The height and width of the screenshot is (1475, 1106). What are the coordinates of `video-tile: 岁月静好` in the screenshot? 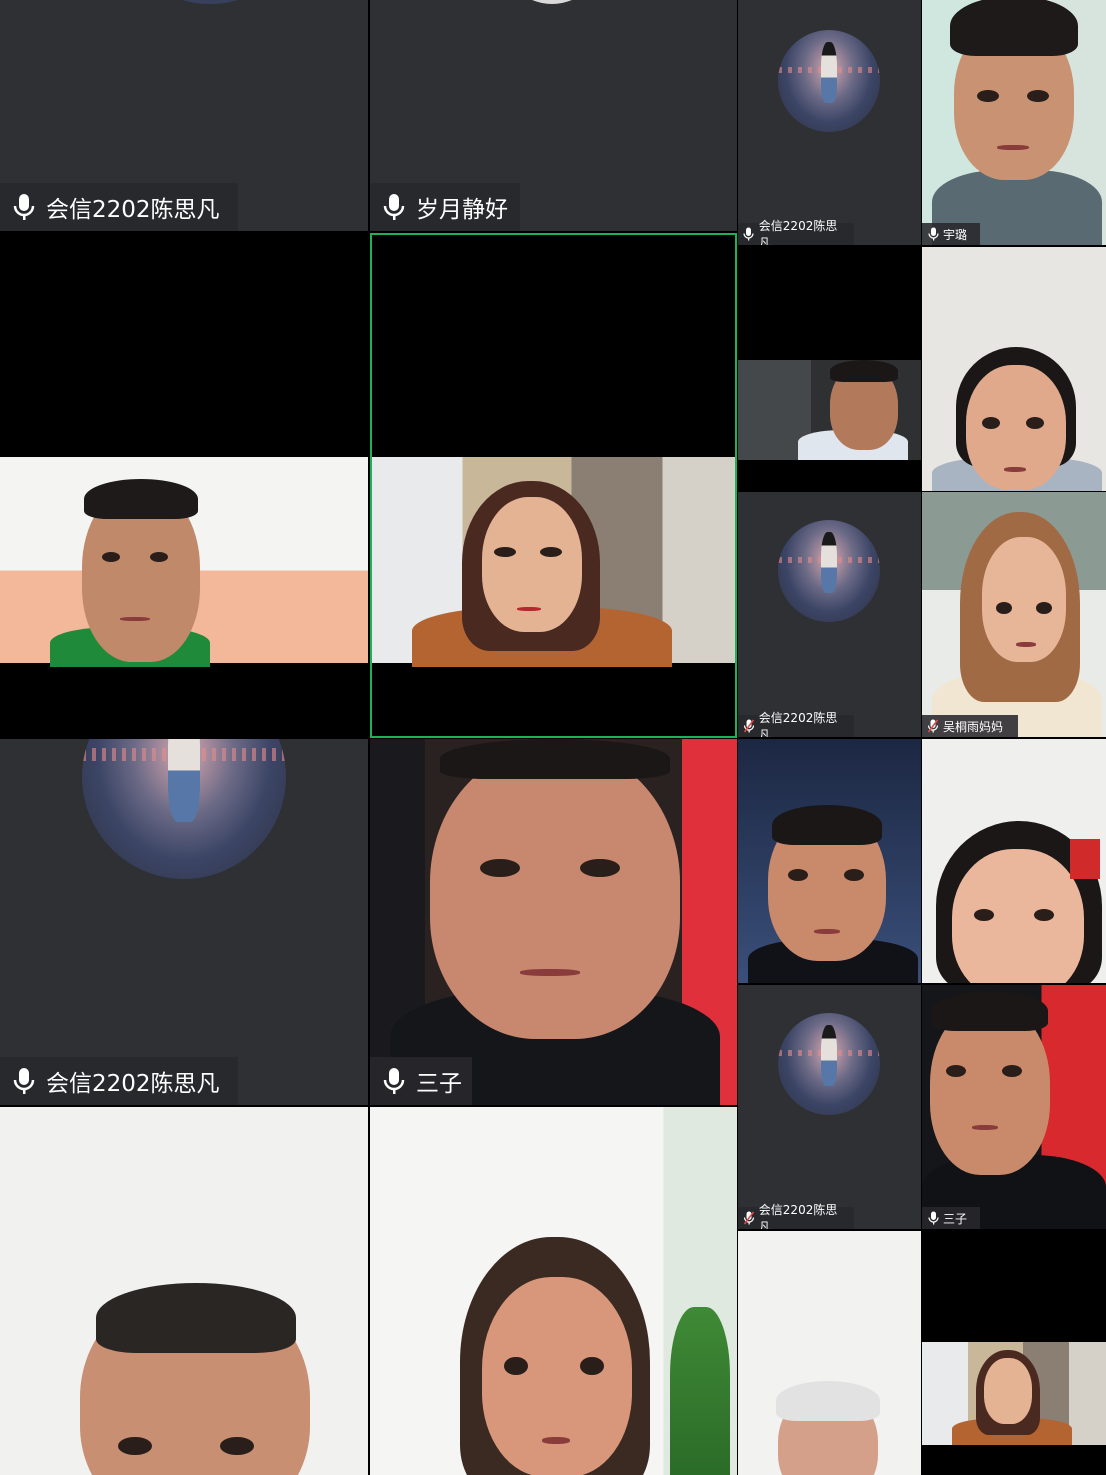 It's located at (553, 115).